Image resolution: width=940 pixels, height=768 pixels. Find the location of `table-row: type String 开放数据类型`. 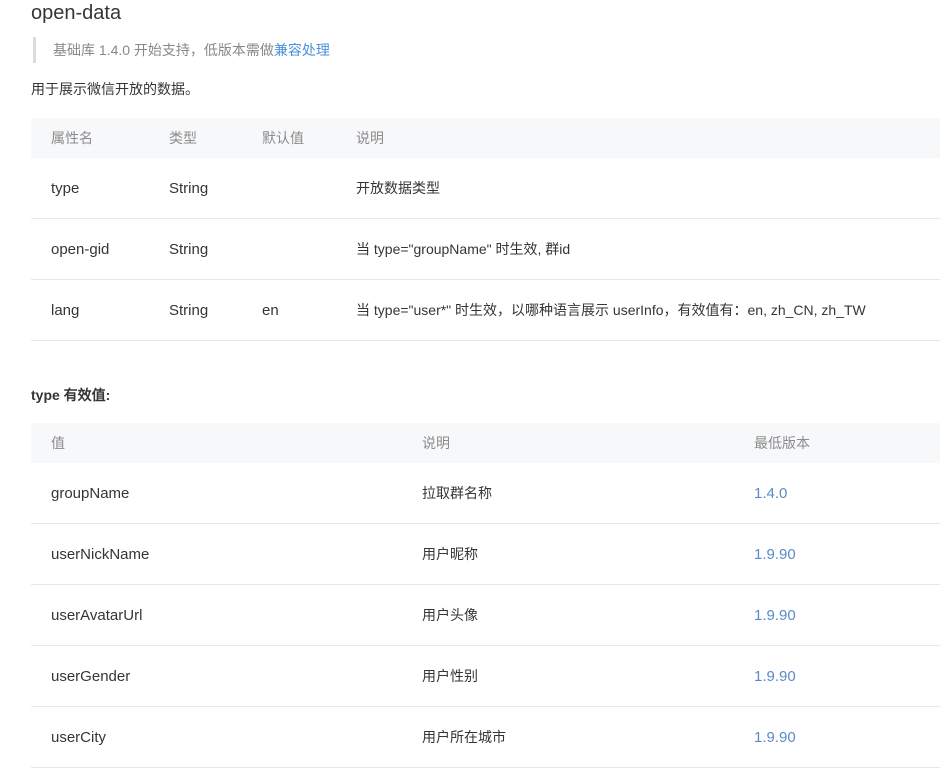

table-row: type String 开放数据类型 is located at coordinates (485, 188).